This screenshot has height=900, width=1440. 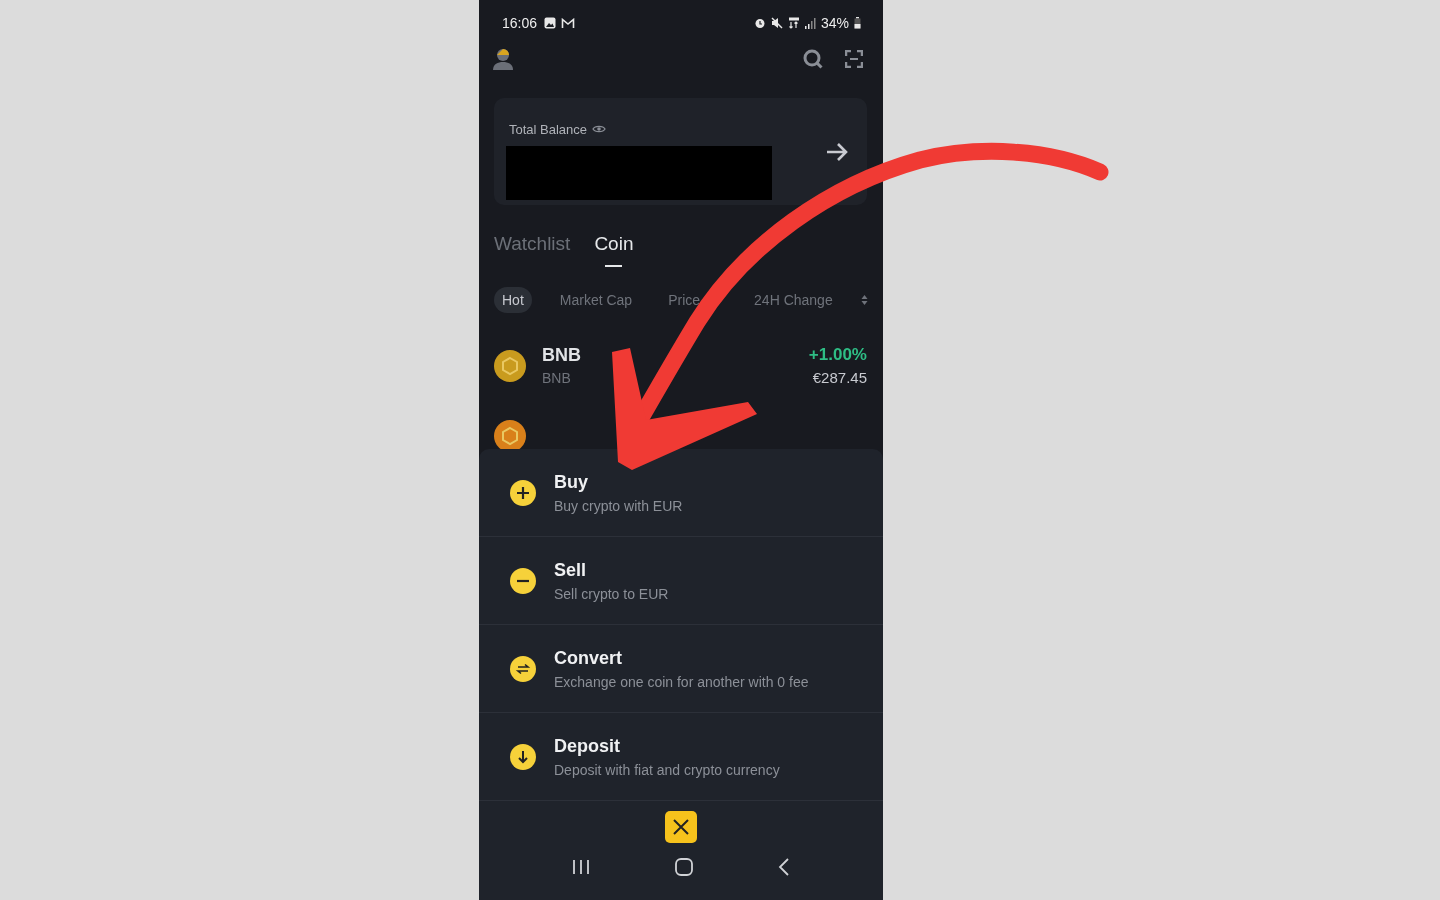 I want to click on alarm-icon, so click(x=759, y=23).